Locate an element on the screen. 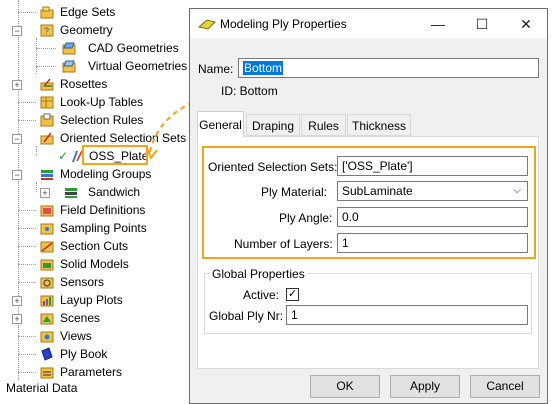  virtual-geometries-icon is located at coordinates (69, 66).